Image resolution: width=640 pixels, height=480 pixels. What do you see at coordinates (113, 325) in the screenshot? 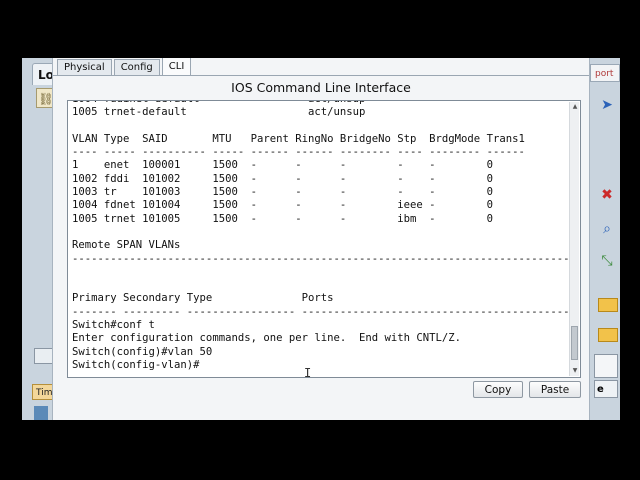
I see `terminal-line: Switch#conf t` at bounding box center [113, 325].